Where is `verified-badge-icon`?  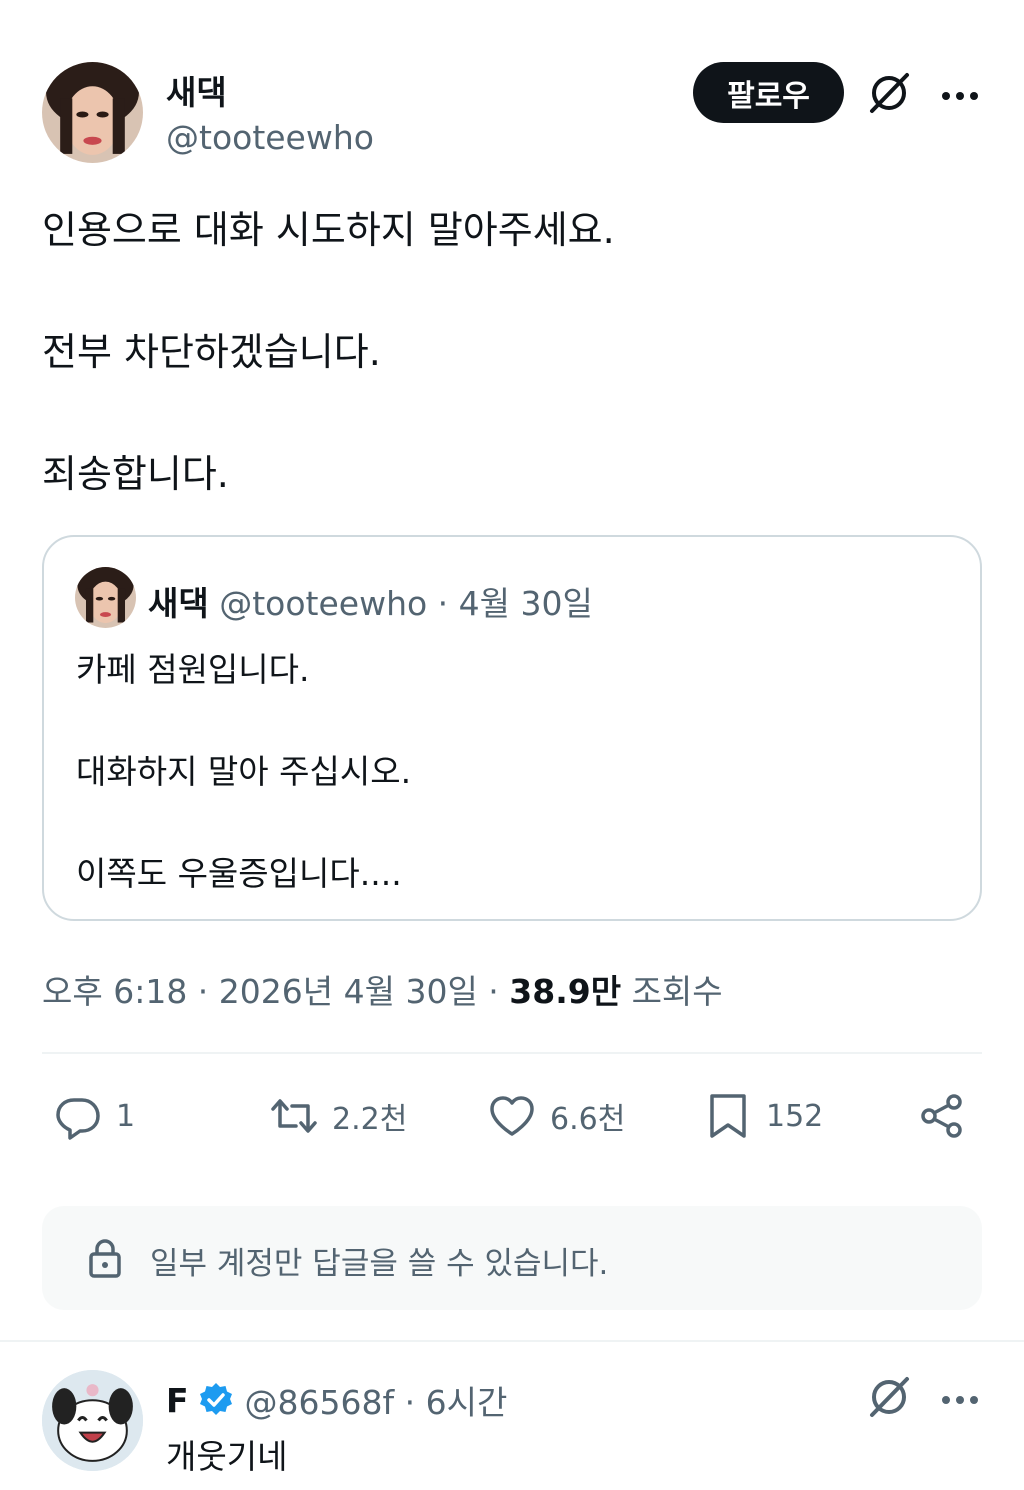 verified-badge-icon is located at coordinates (215, 1399).